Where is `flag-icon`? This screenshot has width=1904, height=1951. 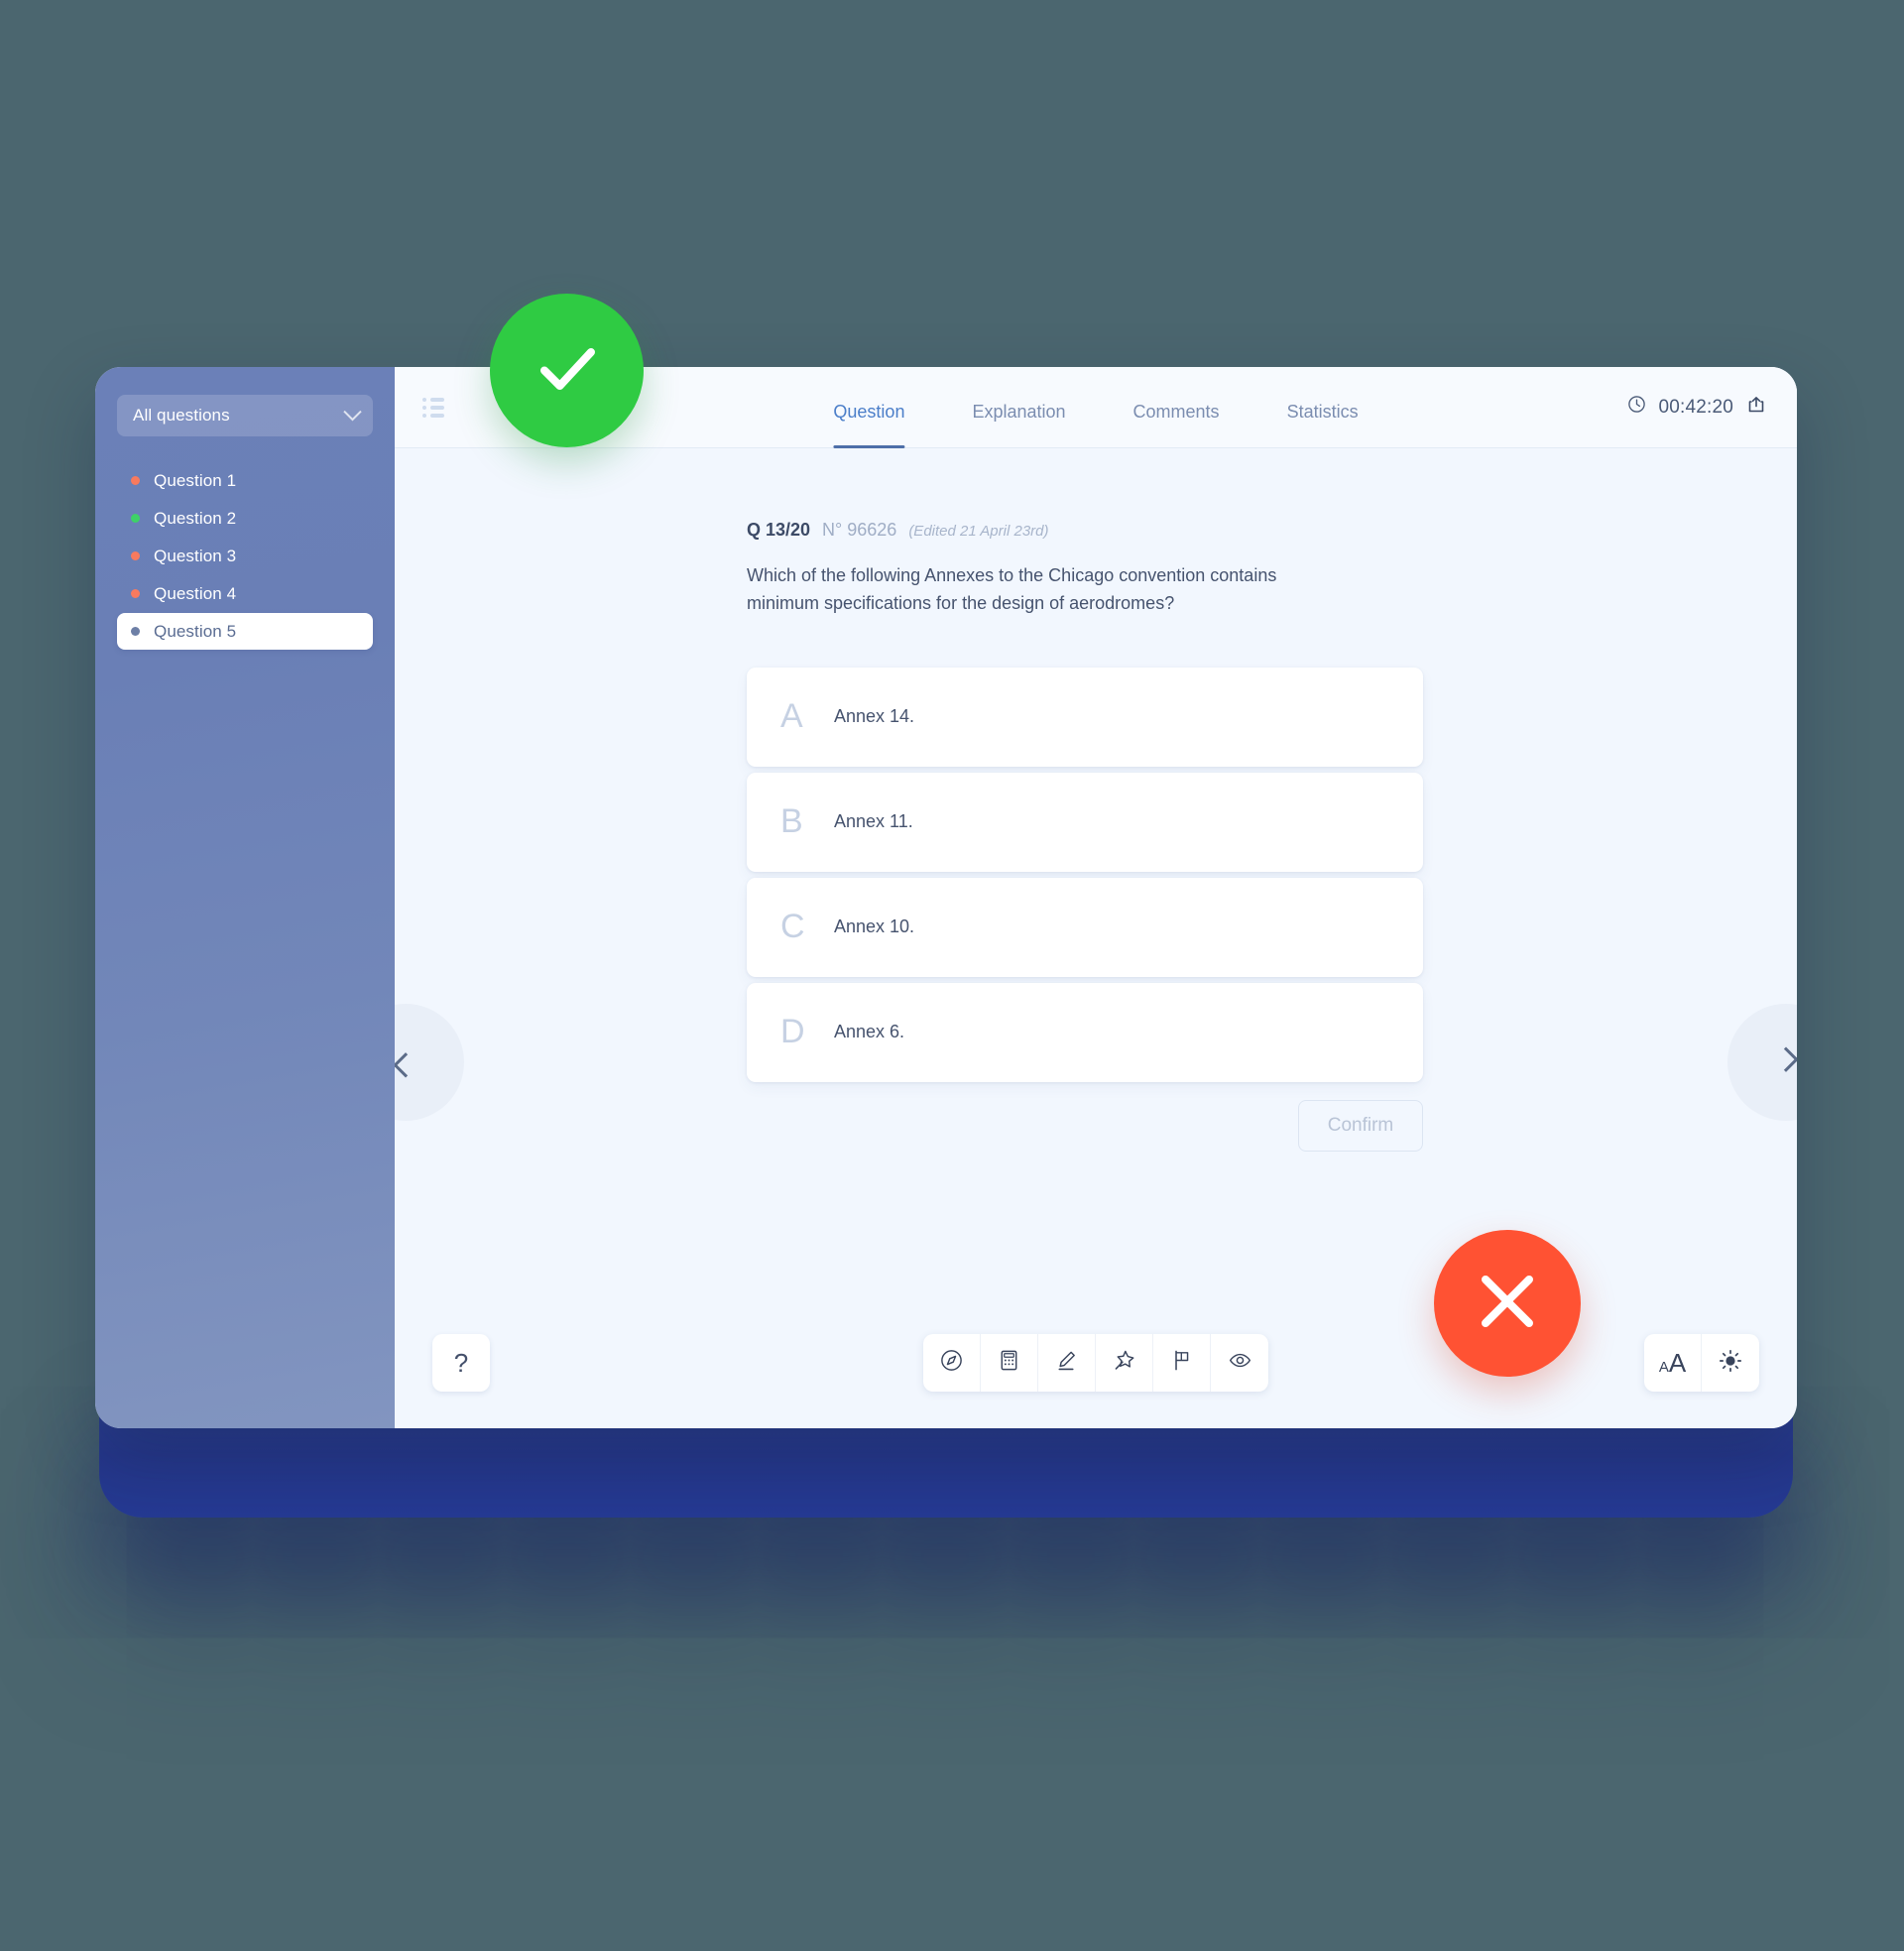
flag-icon is located at coordinates (1181, 1363).